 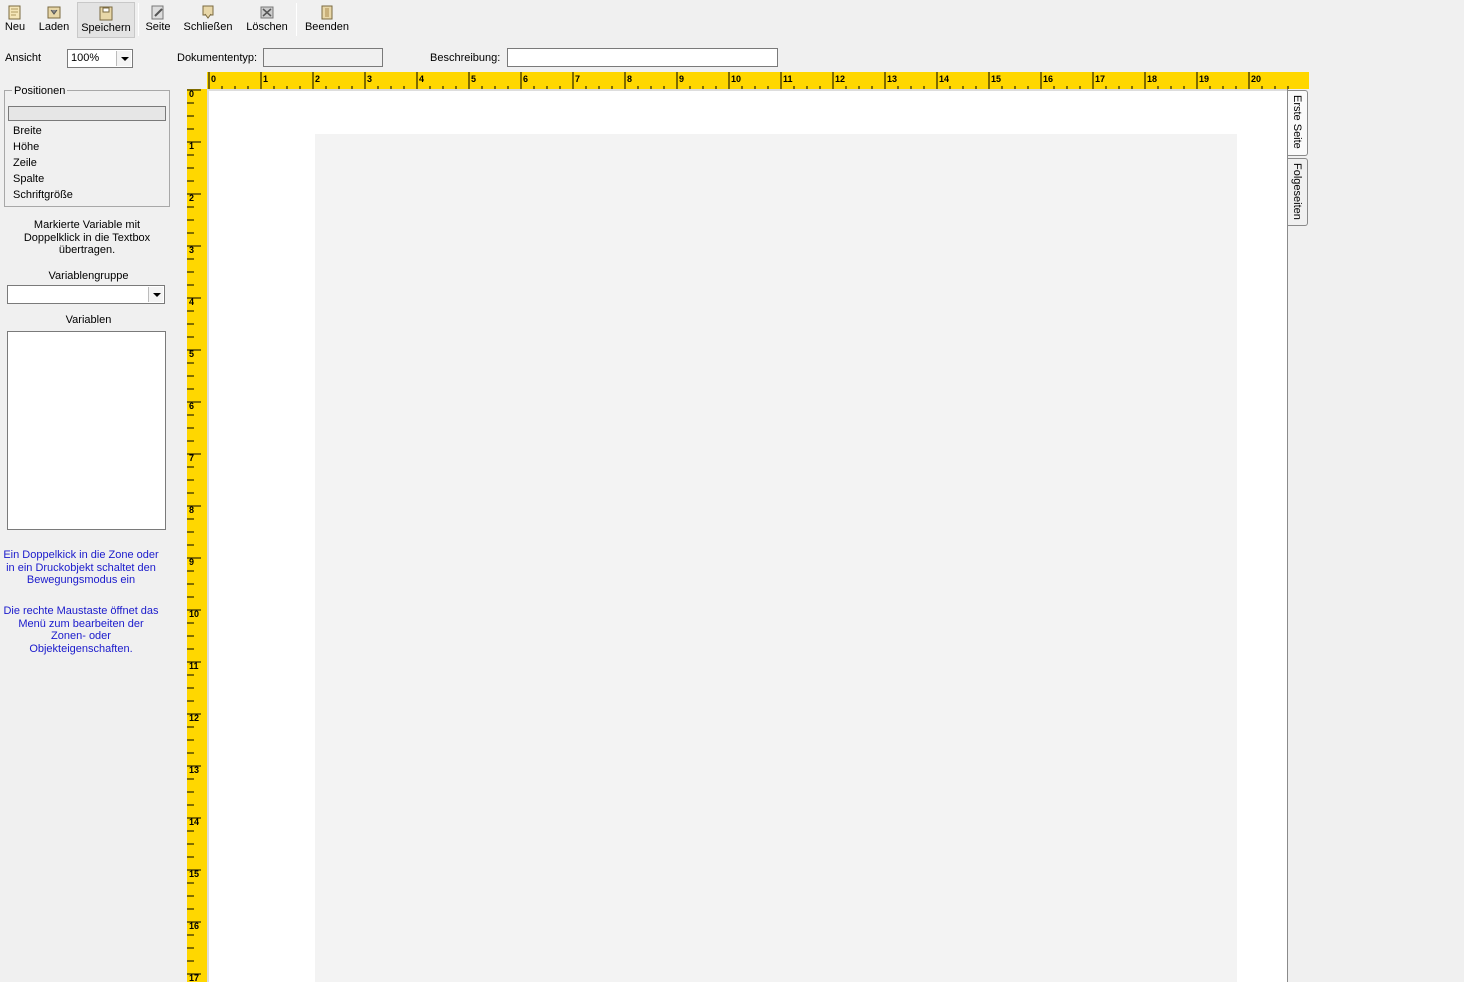 I want to click on page-button-label: Seite, so click(x=158, y=27).